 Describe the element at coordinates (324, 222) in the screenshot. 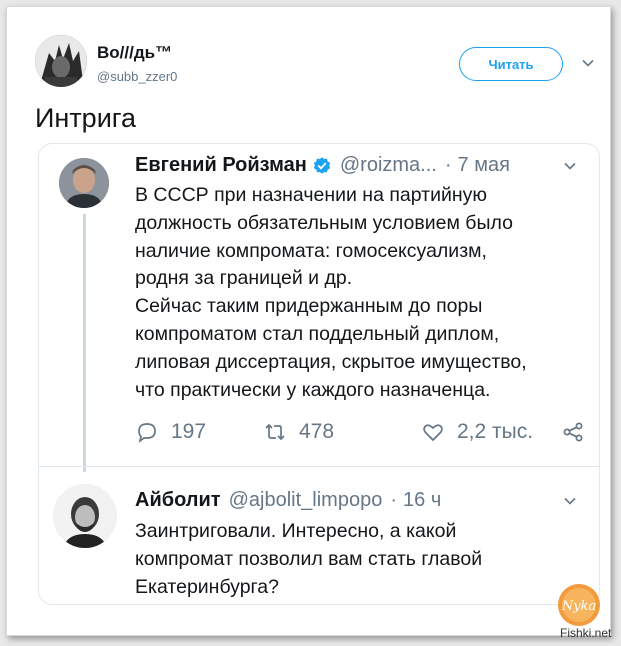

I see `text-line: должность обязательным условием было` at that location.